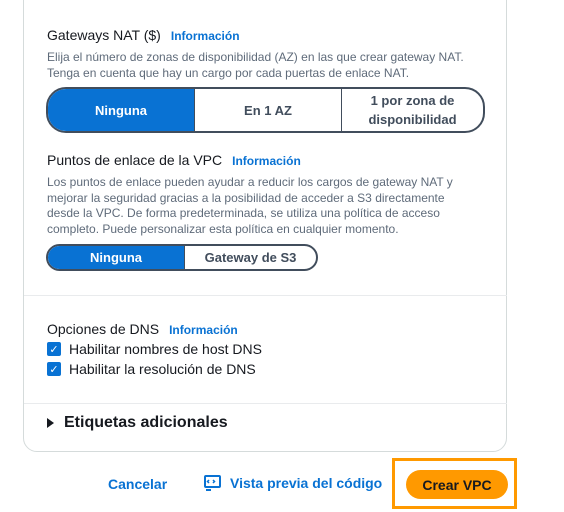 This screenshot has height=512, width=564. What do you see at coordinates (135, 160) in the screenshot?
I see `endpoints-label: Puntos de enlace de la VPC` at bounding box center [135, 160].